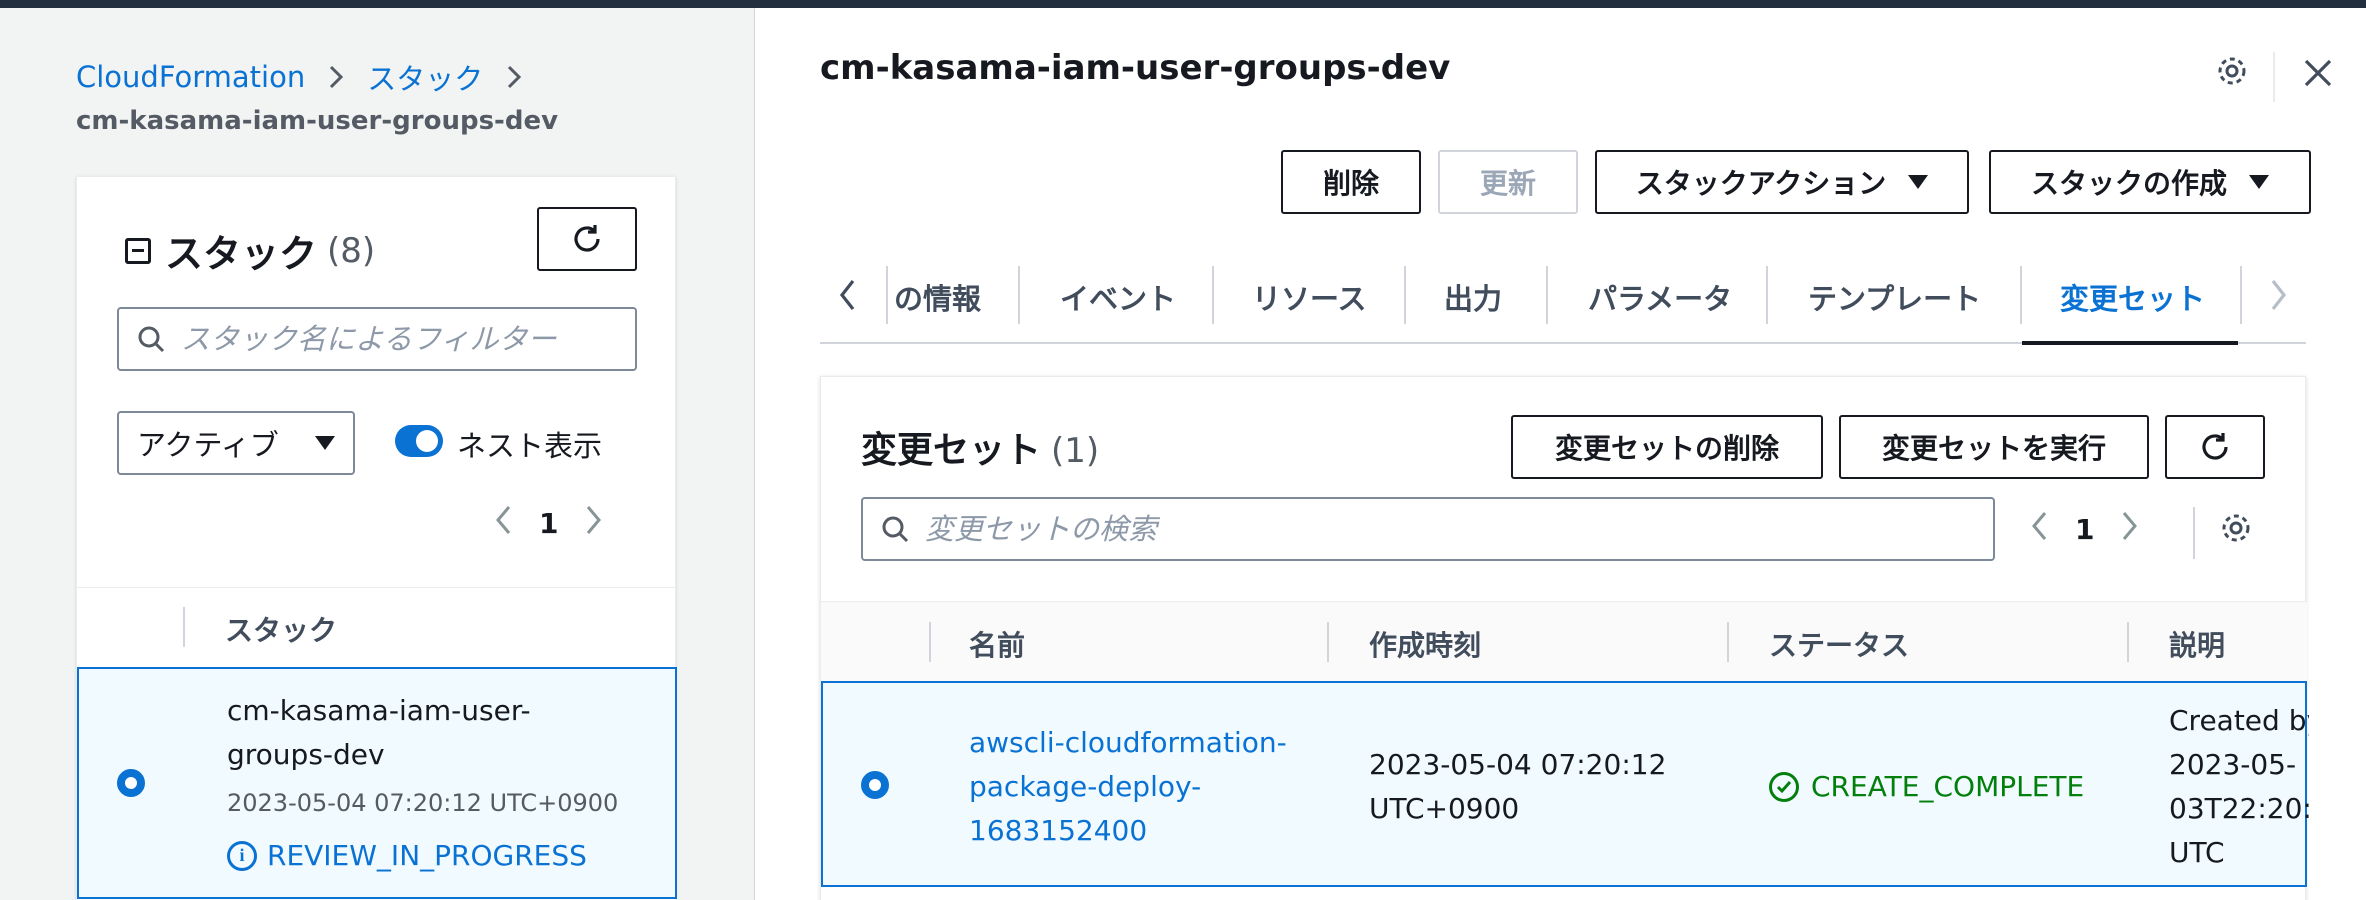  What do you see at coordinates (1839, 645) in the screenshot?
I see `column-header-status: ステータス` at bounding box center [1839, 645].